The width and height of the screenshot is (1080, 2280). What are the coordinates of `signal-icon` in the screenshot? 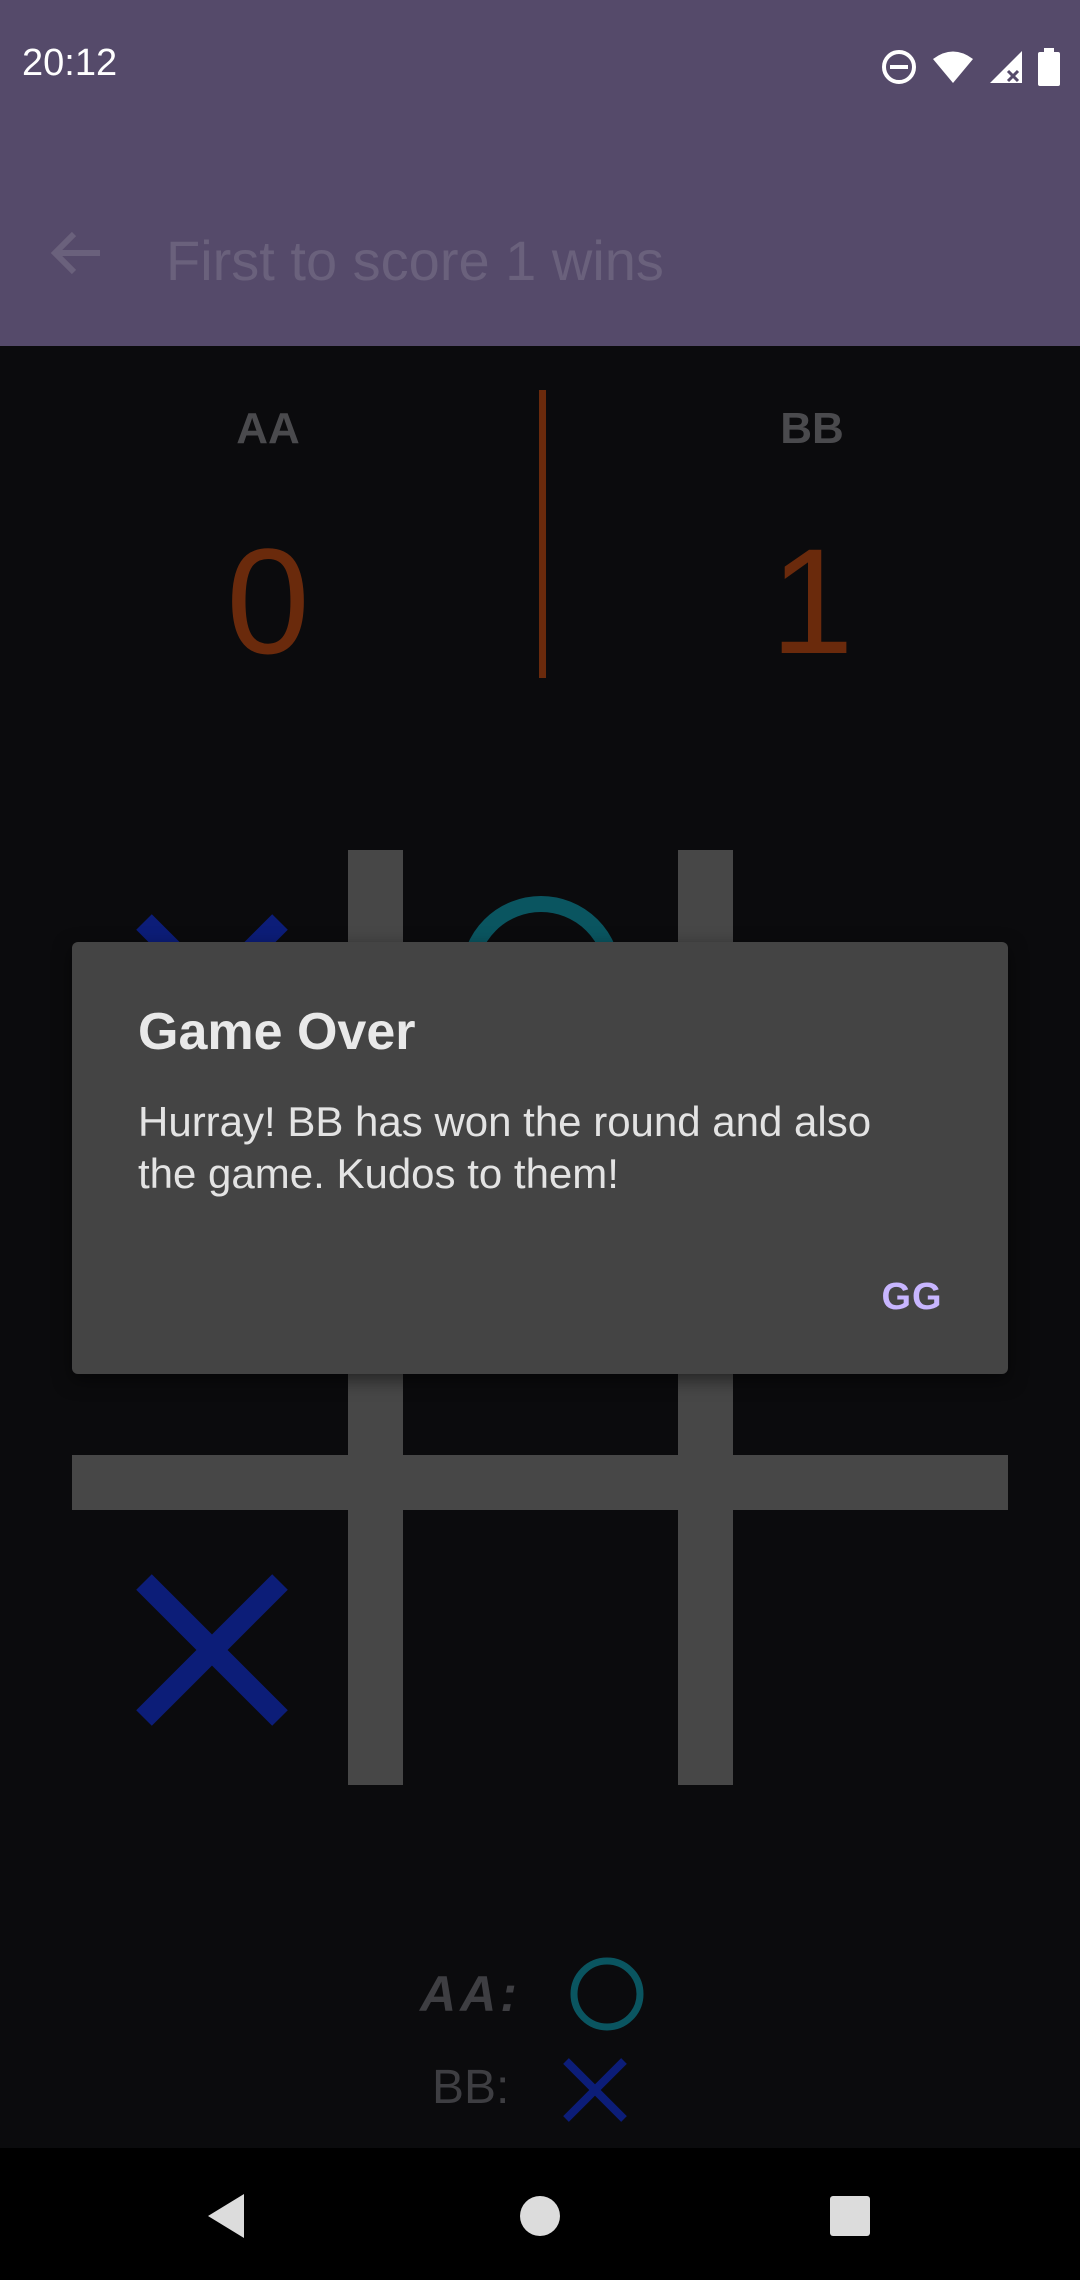 It's located at (1006, 67).